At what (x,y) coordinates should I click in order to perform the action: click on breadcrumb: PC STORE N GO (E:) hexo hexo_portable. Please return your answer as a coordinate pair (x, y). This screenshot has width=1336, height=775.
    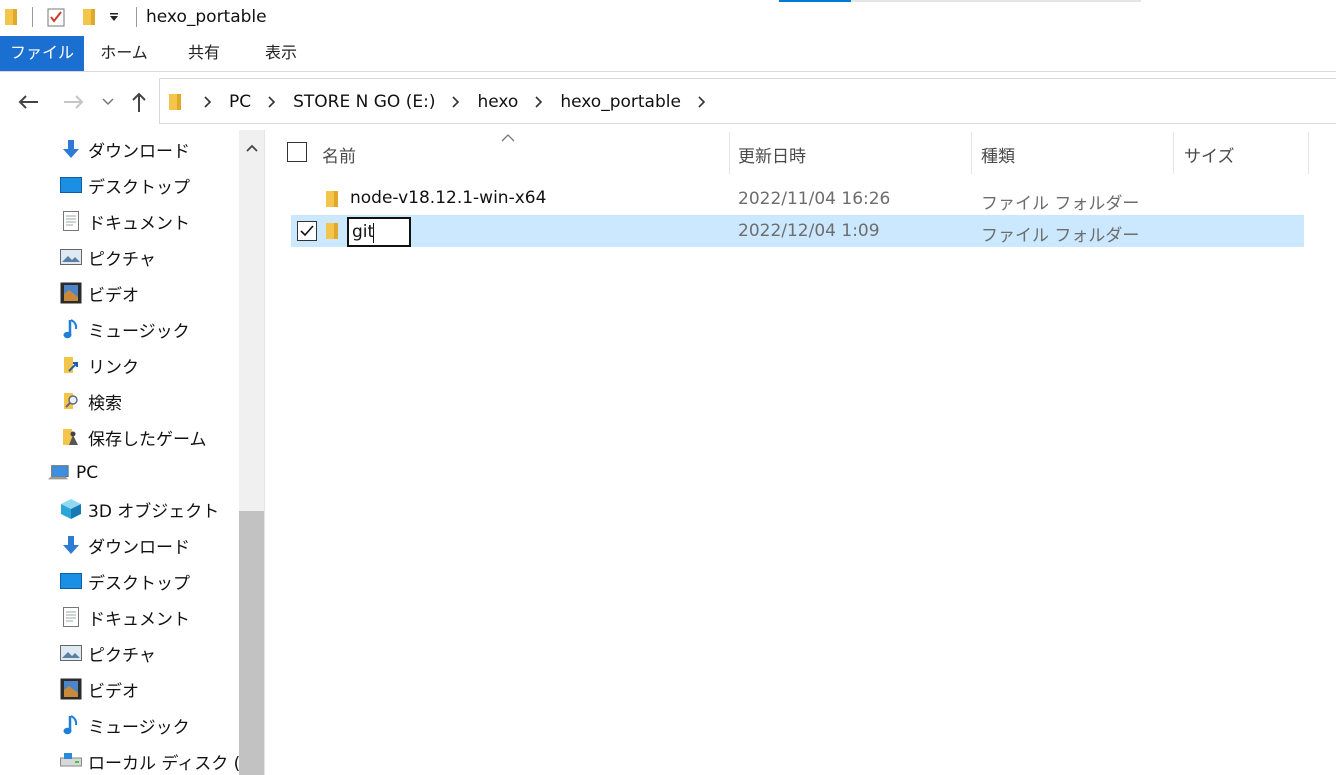
    Looking at the image, I should click on (455, 102).